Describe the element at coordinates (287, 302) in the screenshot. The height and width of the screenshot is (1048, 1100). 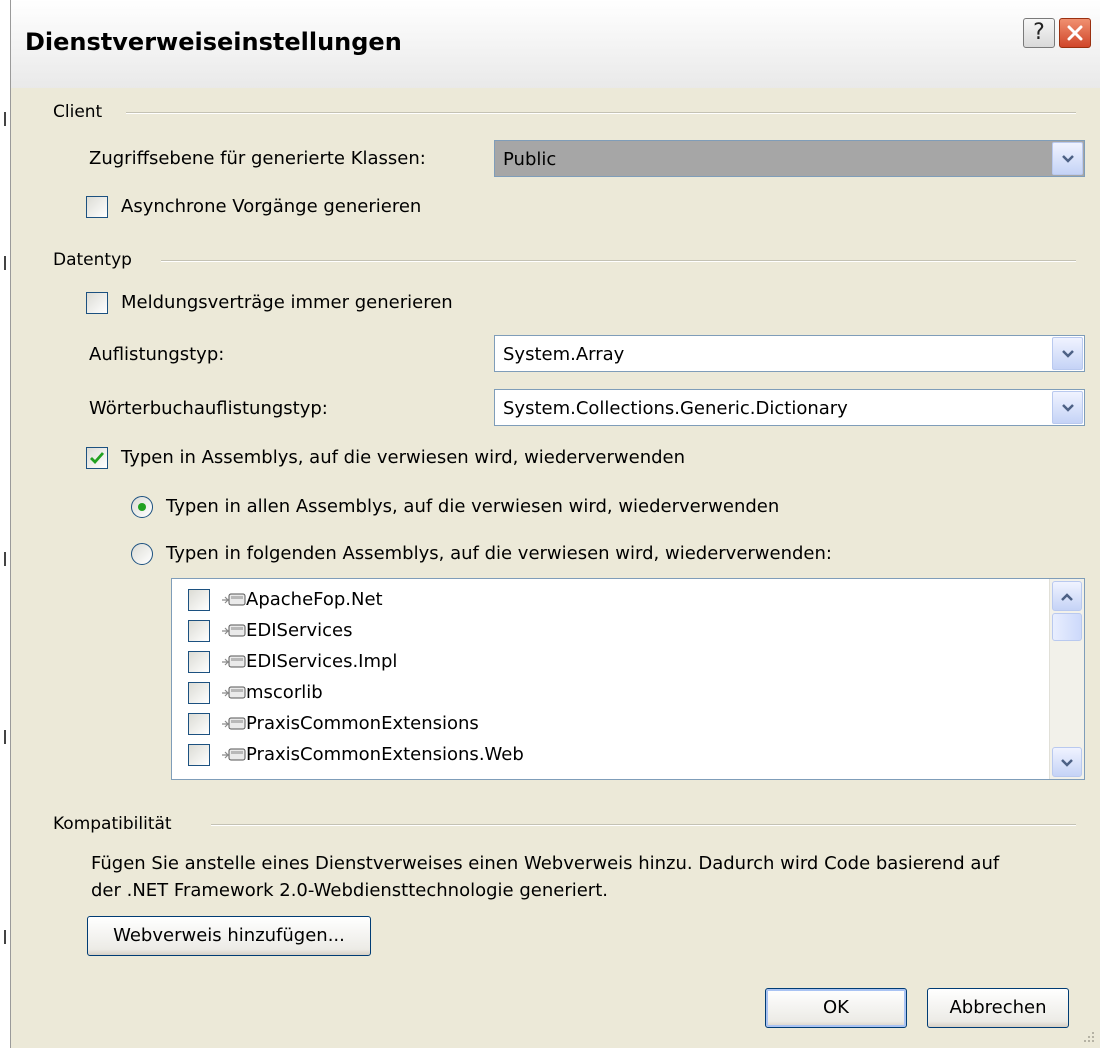
I see `message-contracts-label: Meldungsverträge immer generieren` at that location.